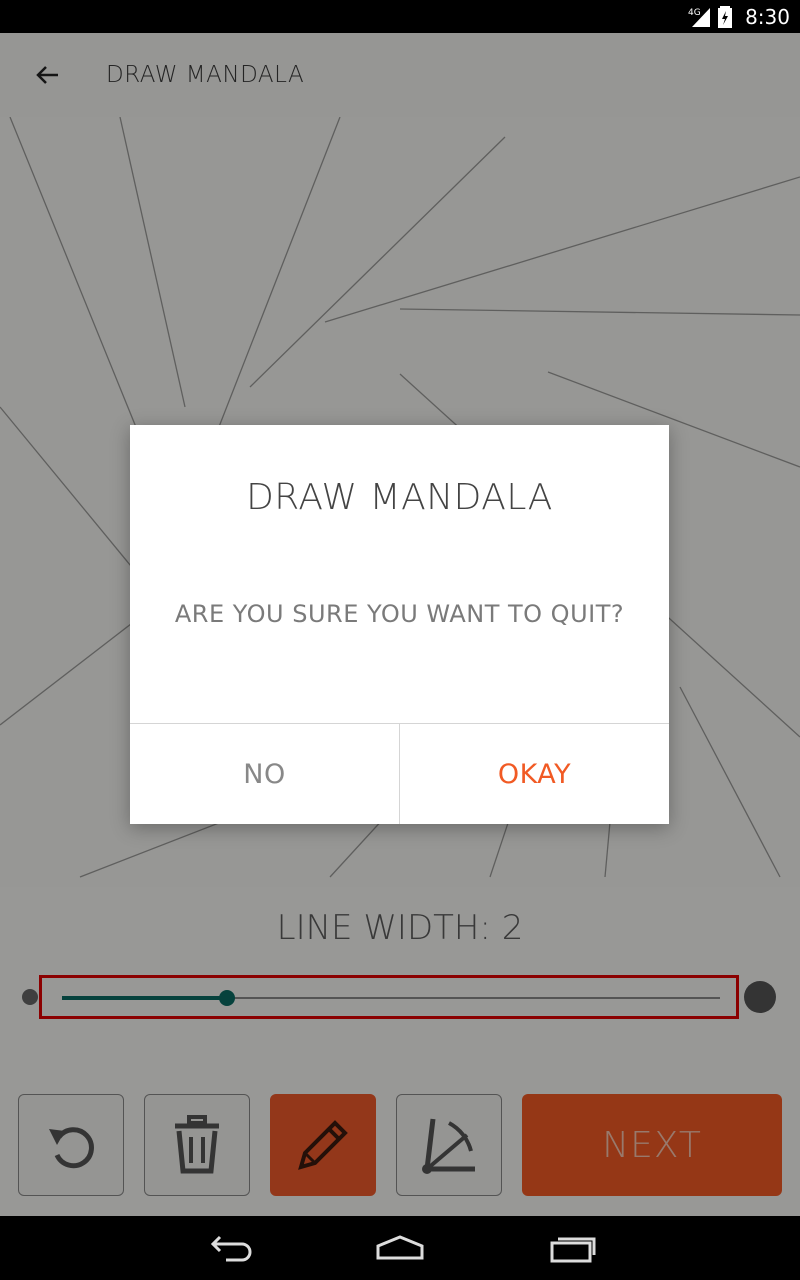 This screenshot has height=1280, width=800. Describe the element at coordinates (534, 774) in the screenshot. I see `okay-button: OKAY` at that location.